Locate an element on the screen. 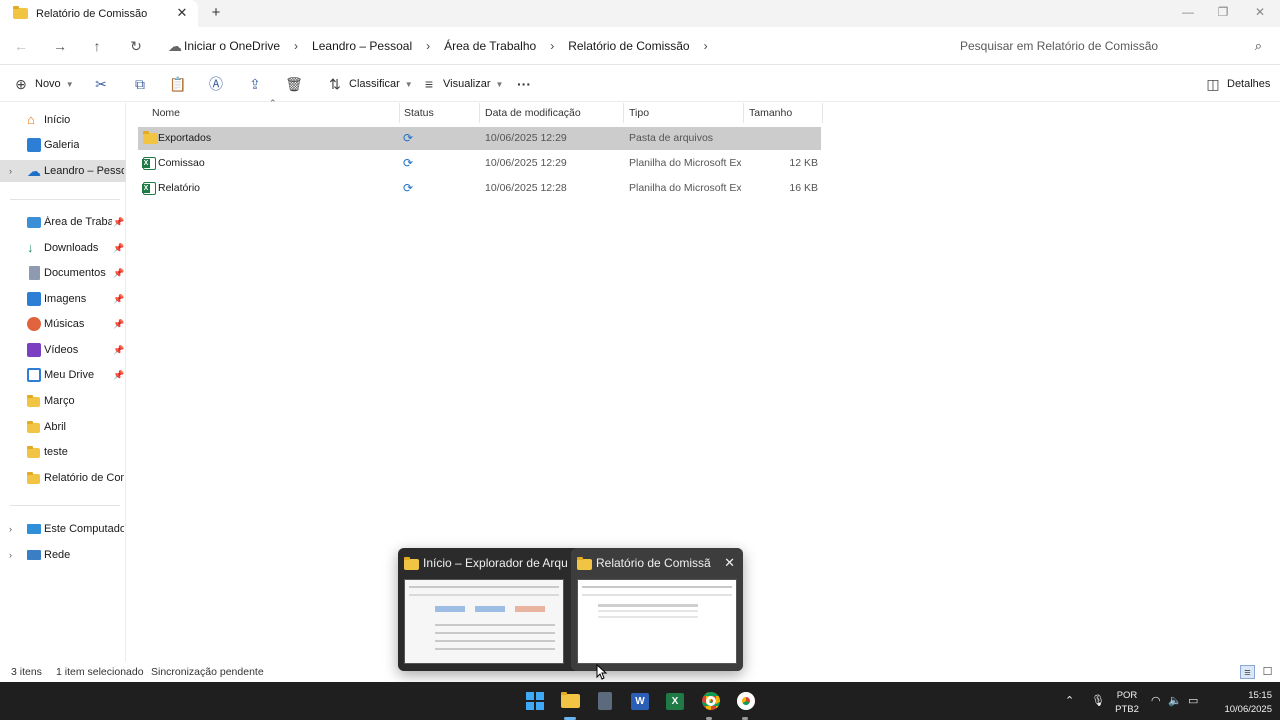 Image resolution: width=1280 pixels, height=720 pixels. sidebar-item-videos: Vídeos 📌 is located at coordinates (63, 350).